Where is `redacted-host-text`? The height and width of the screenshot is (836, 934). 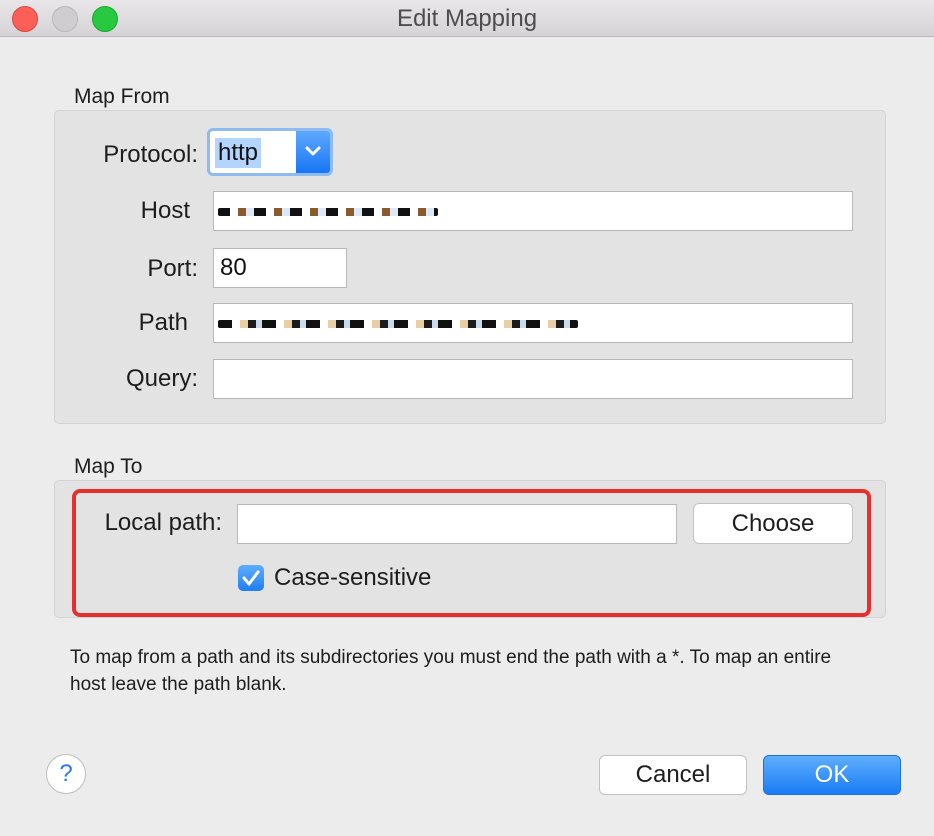
redacted-host-text is located at coordinates (328, 212).